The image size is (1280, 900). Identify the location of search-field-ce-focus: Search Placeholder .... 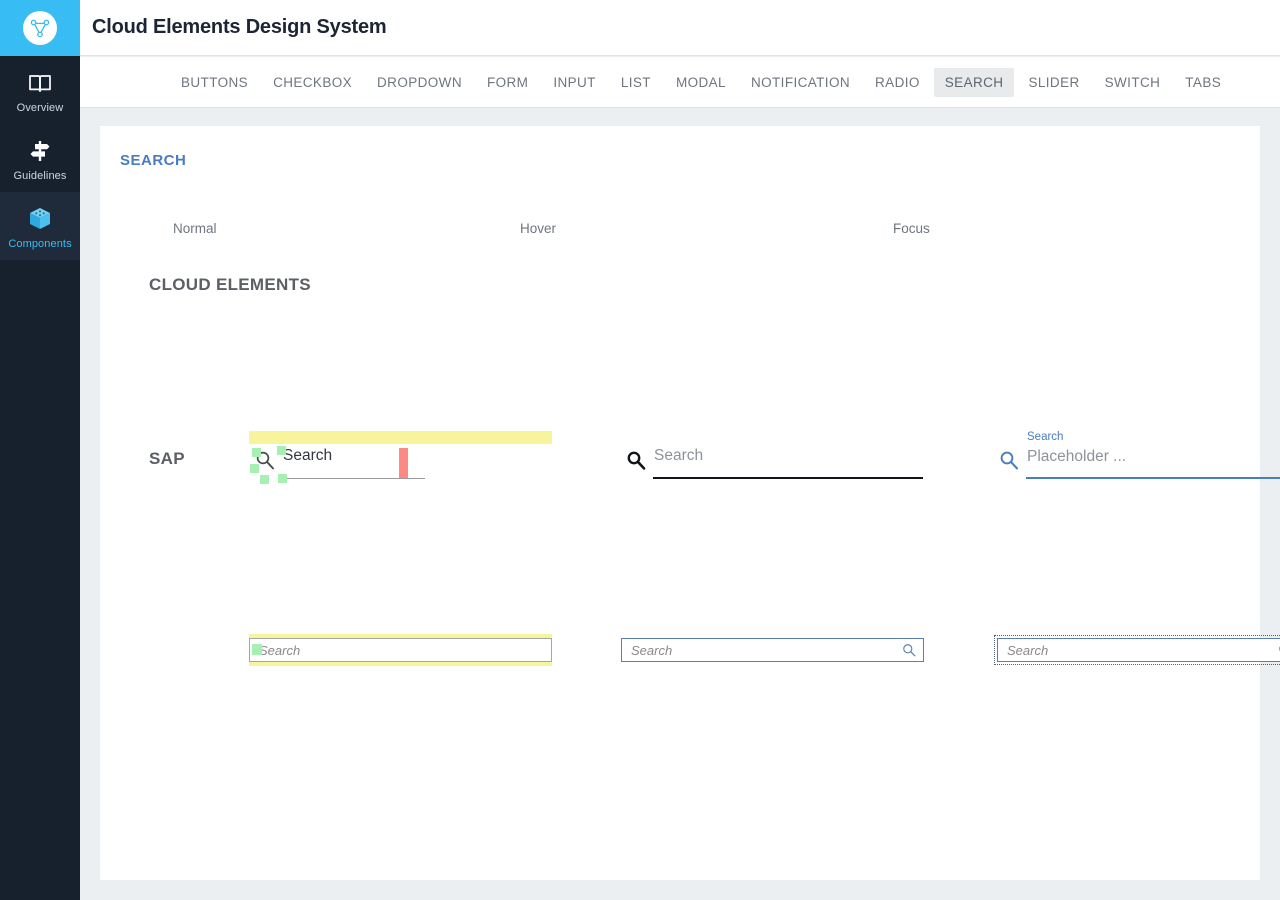
(1136, 456).